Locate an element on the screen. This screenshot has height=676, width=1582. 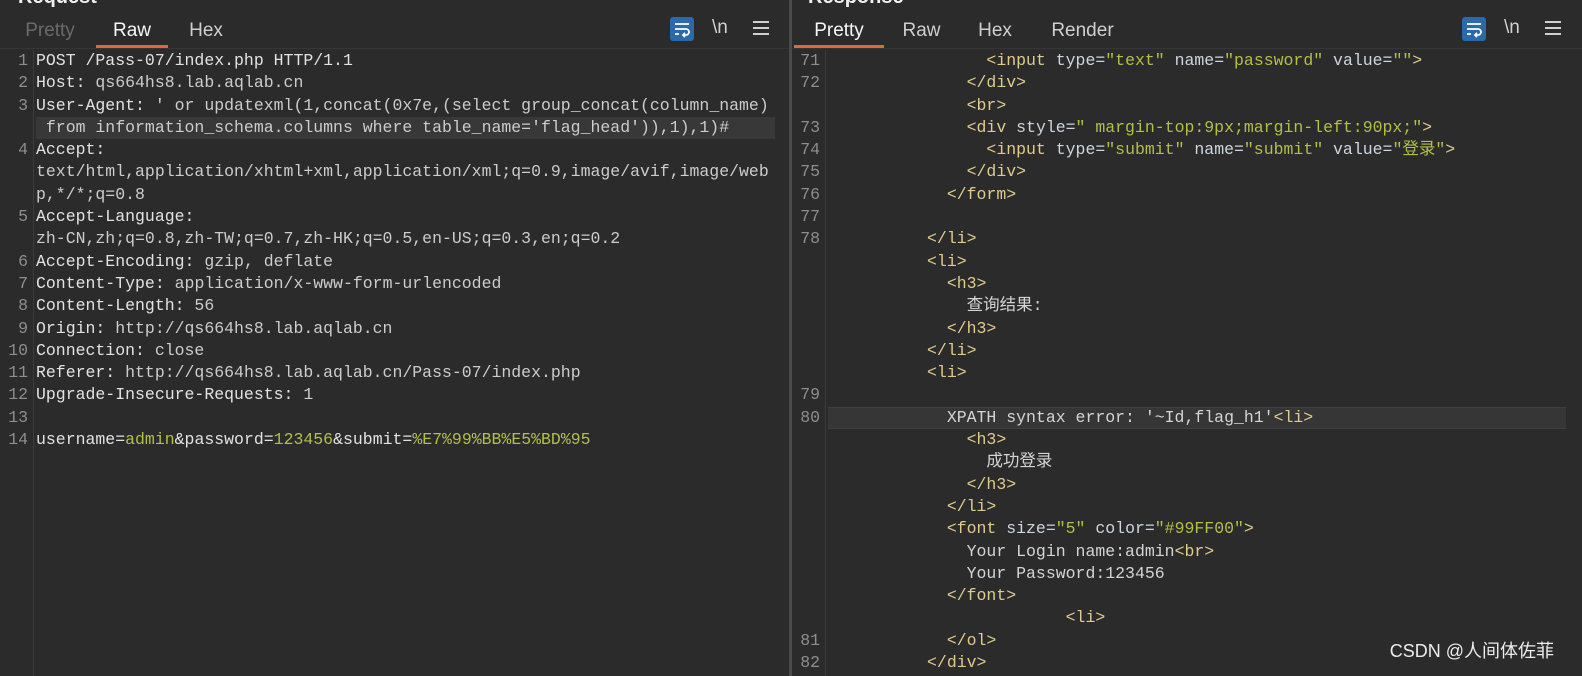
code-token: Your Password:123456 is located at coordinates (996, 573).